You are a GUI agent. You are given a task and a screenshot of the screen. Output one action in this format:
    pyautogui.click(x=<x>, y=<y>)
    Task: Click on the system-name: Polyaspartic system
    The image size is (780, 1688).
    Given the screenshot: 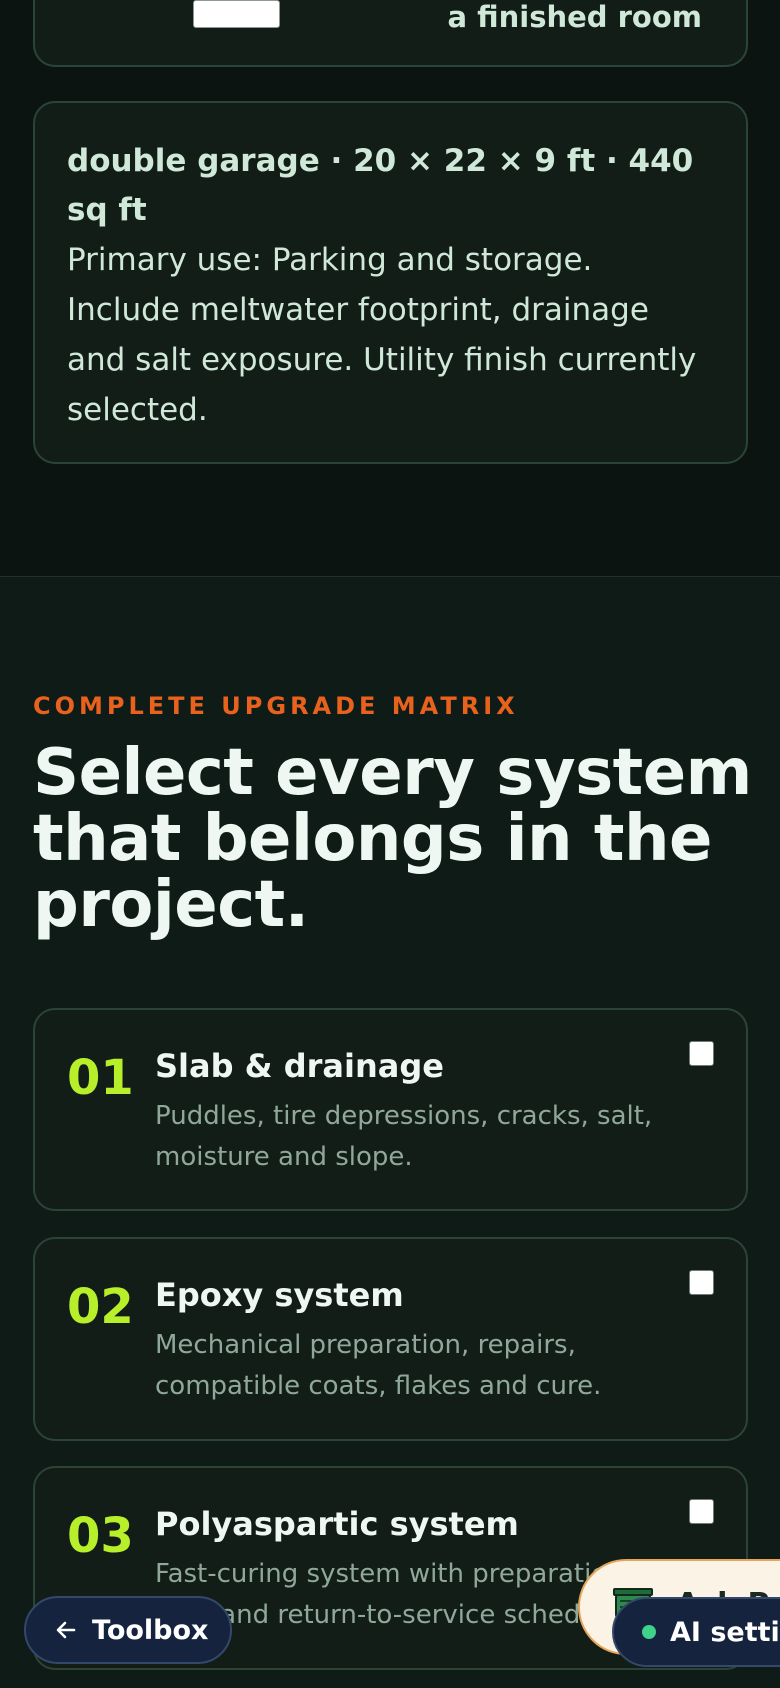 What is the action you would take?
    pyautogui.click(x=337, y=1524)
    